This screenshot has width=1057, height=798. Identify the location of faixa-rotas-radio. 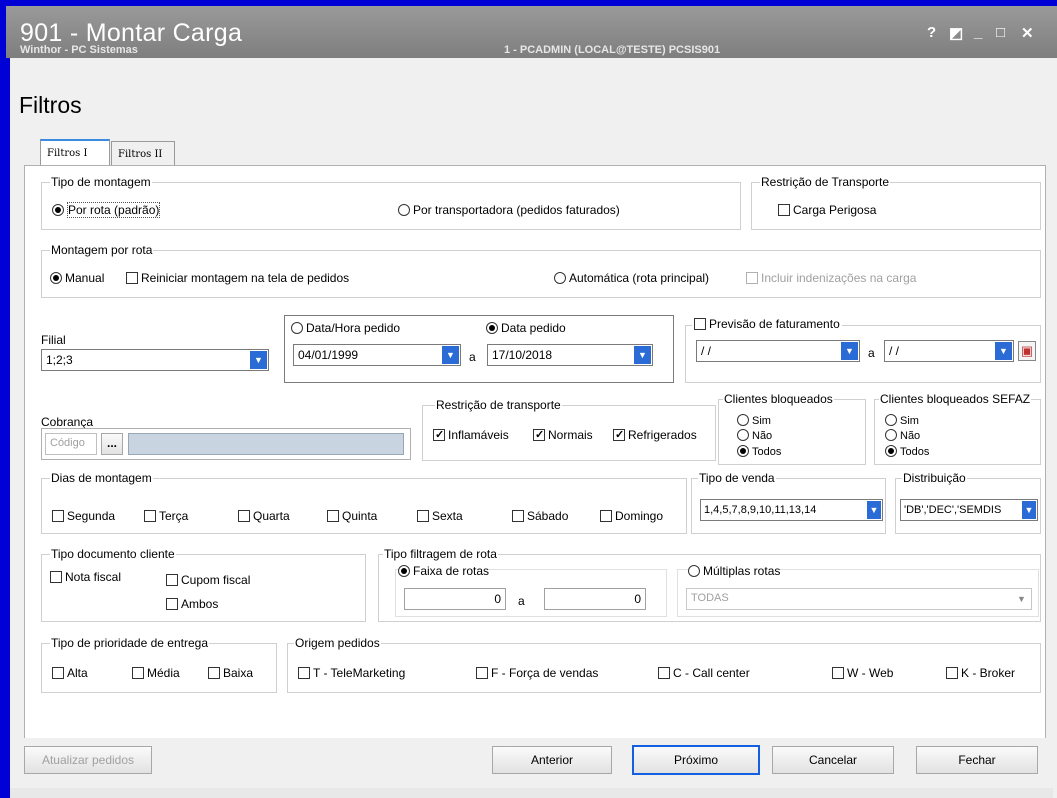
(404, 571).